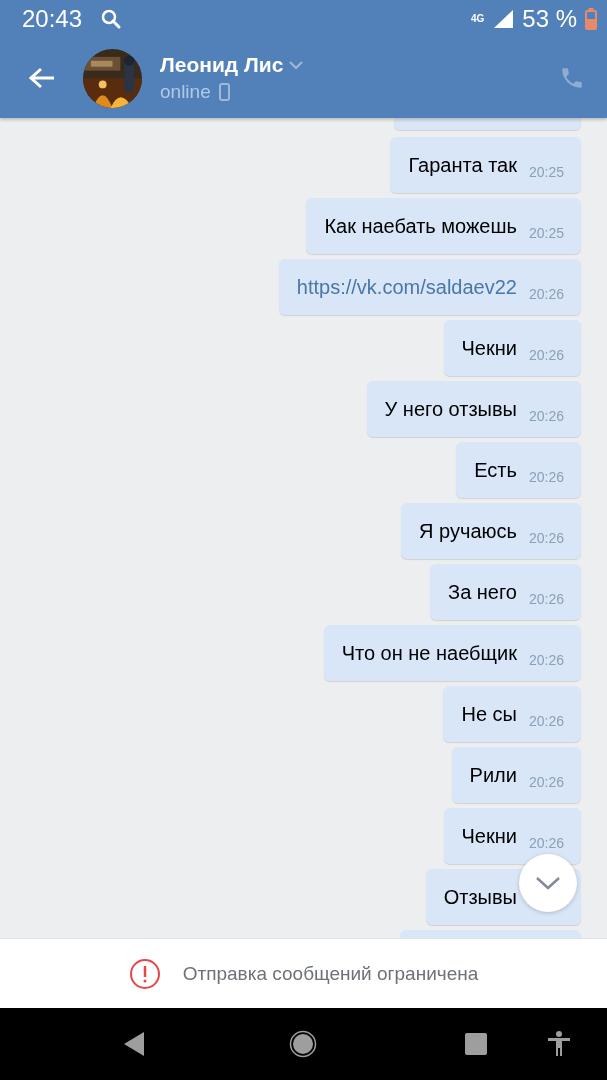 Image resolution: width=607 pixels, height=1080 pixels. Describe the element at coordinates (489, 714) in the screenshot. I see `message-text: Не сы` at that location.